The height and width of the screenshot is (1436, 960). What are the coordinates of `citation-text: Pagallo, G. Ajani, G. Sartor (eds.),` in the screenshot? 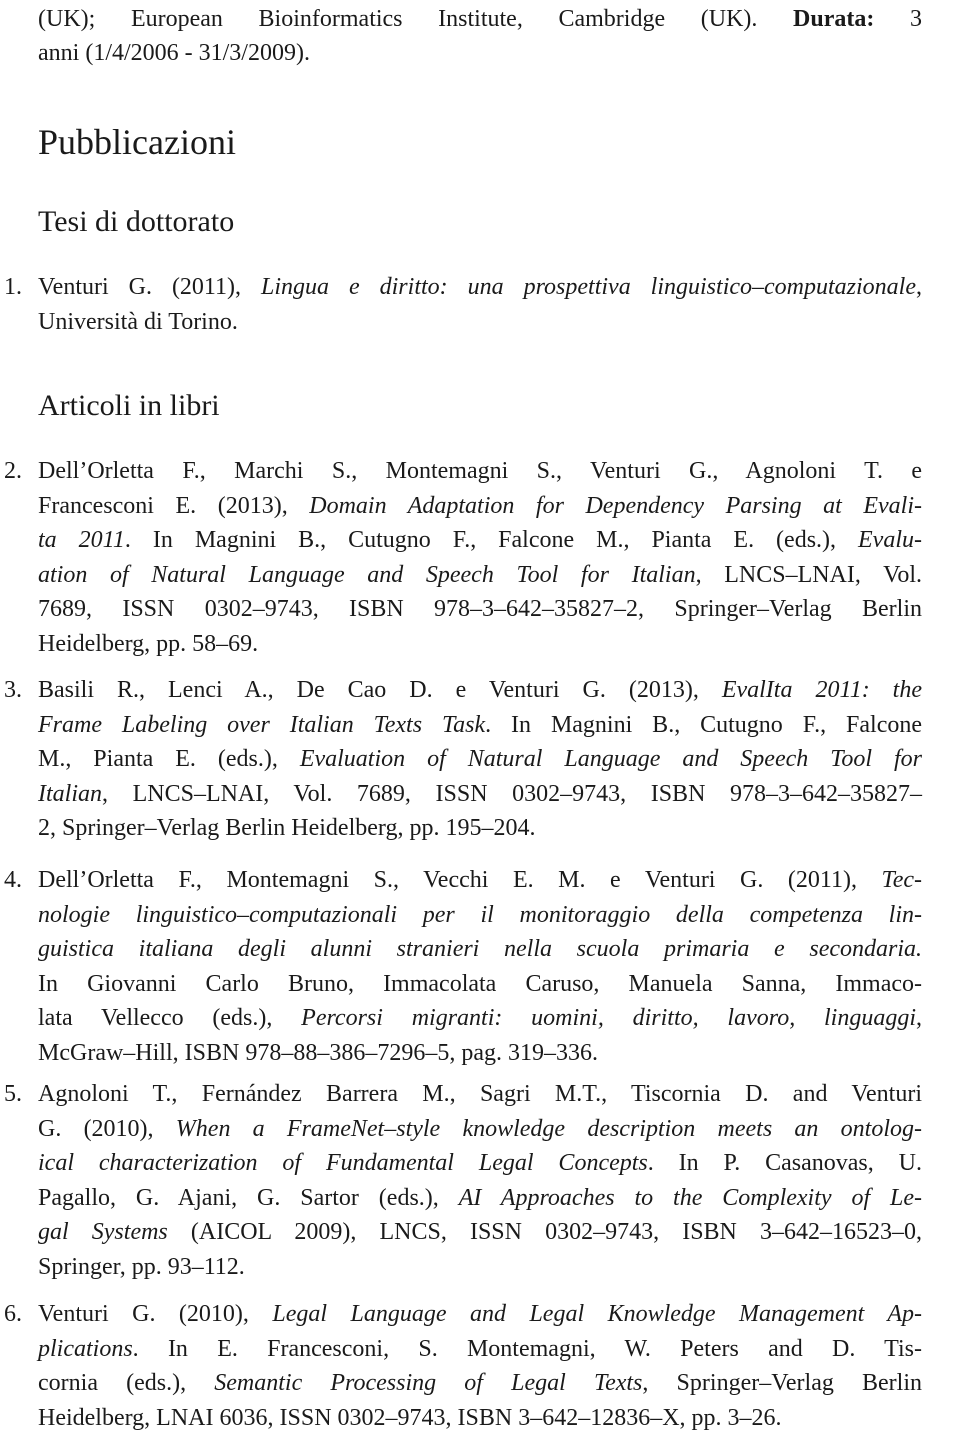 It's located at (248, 1197).